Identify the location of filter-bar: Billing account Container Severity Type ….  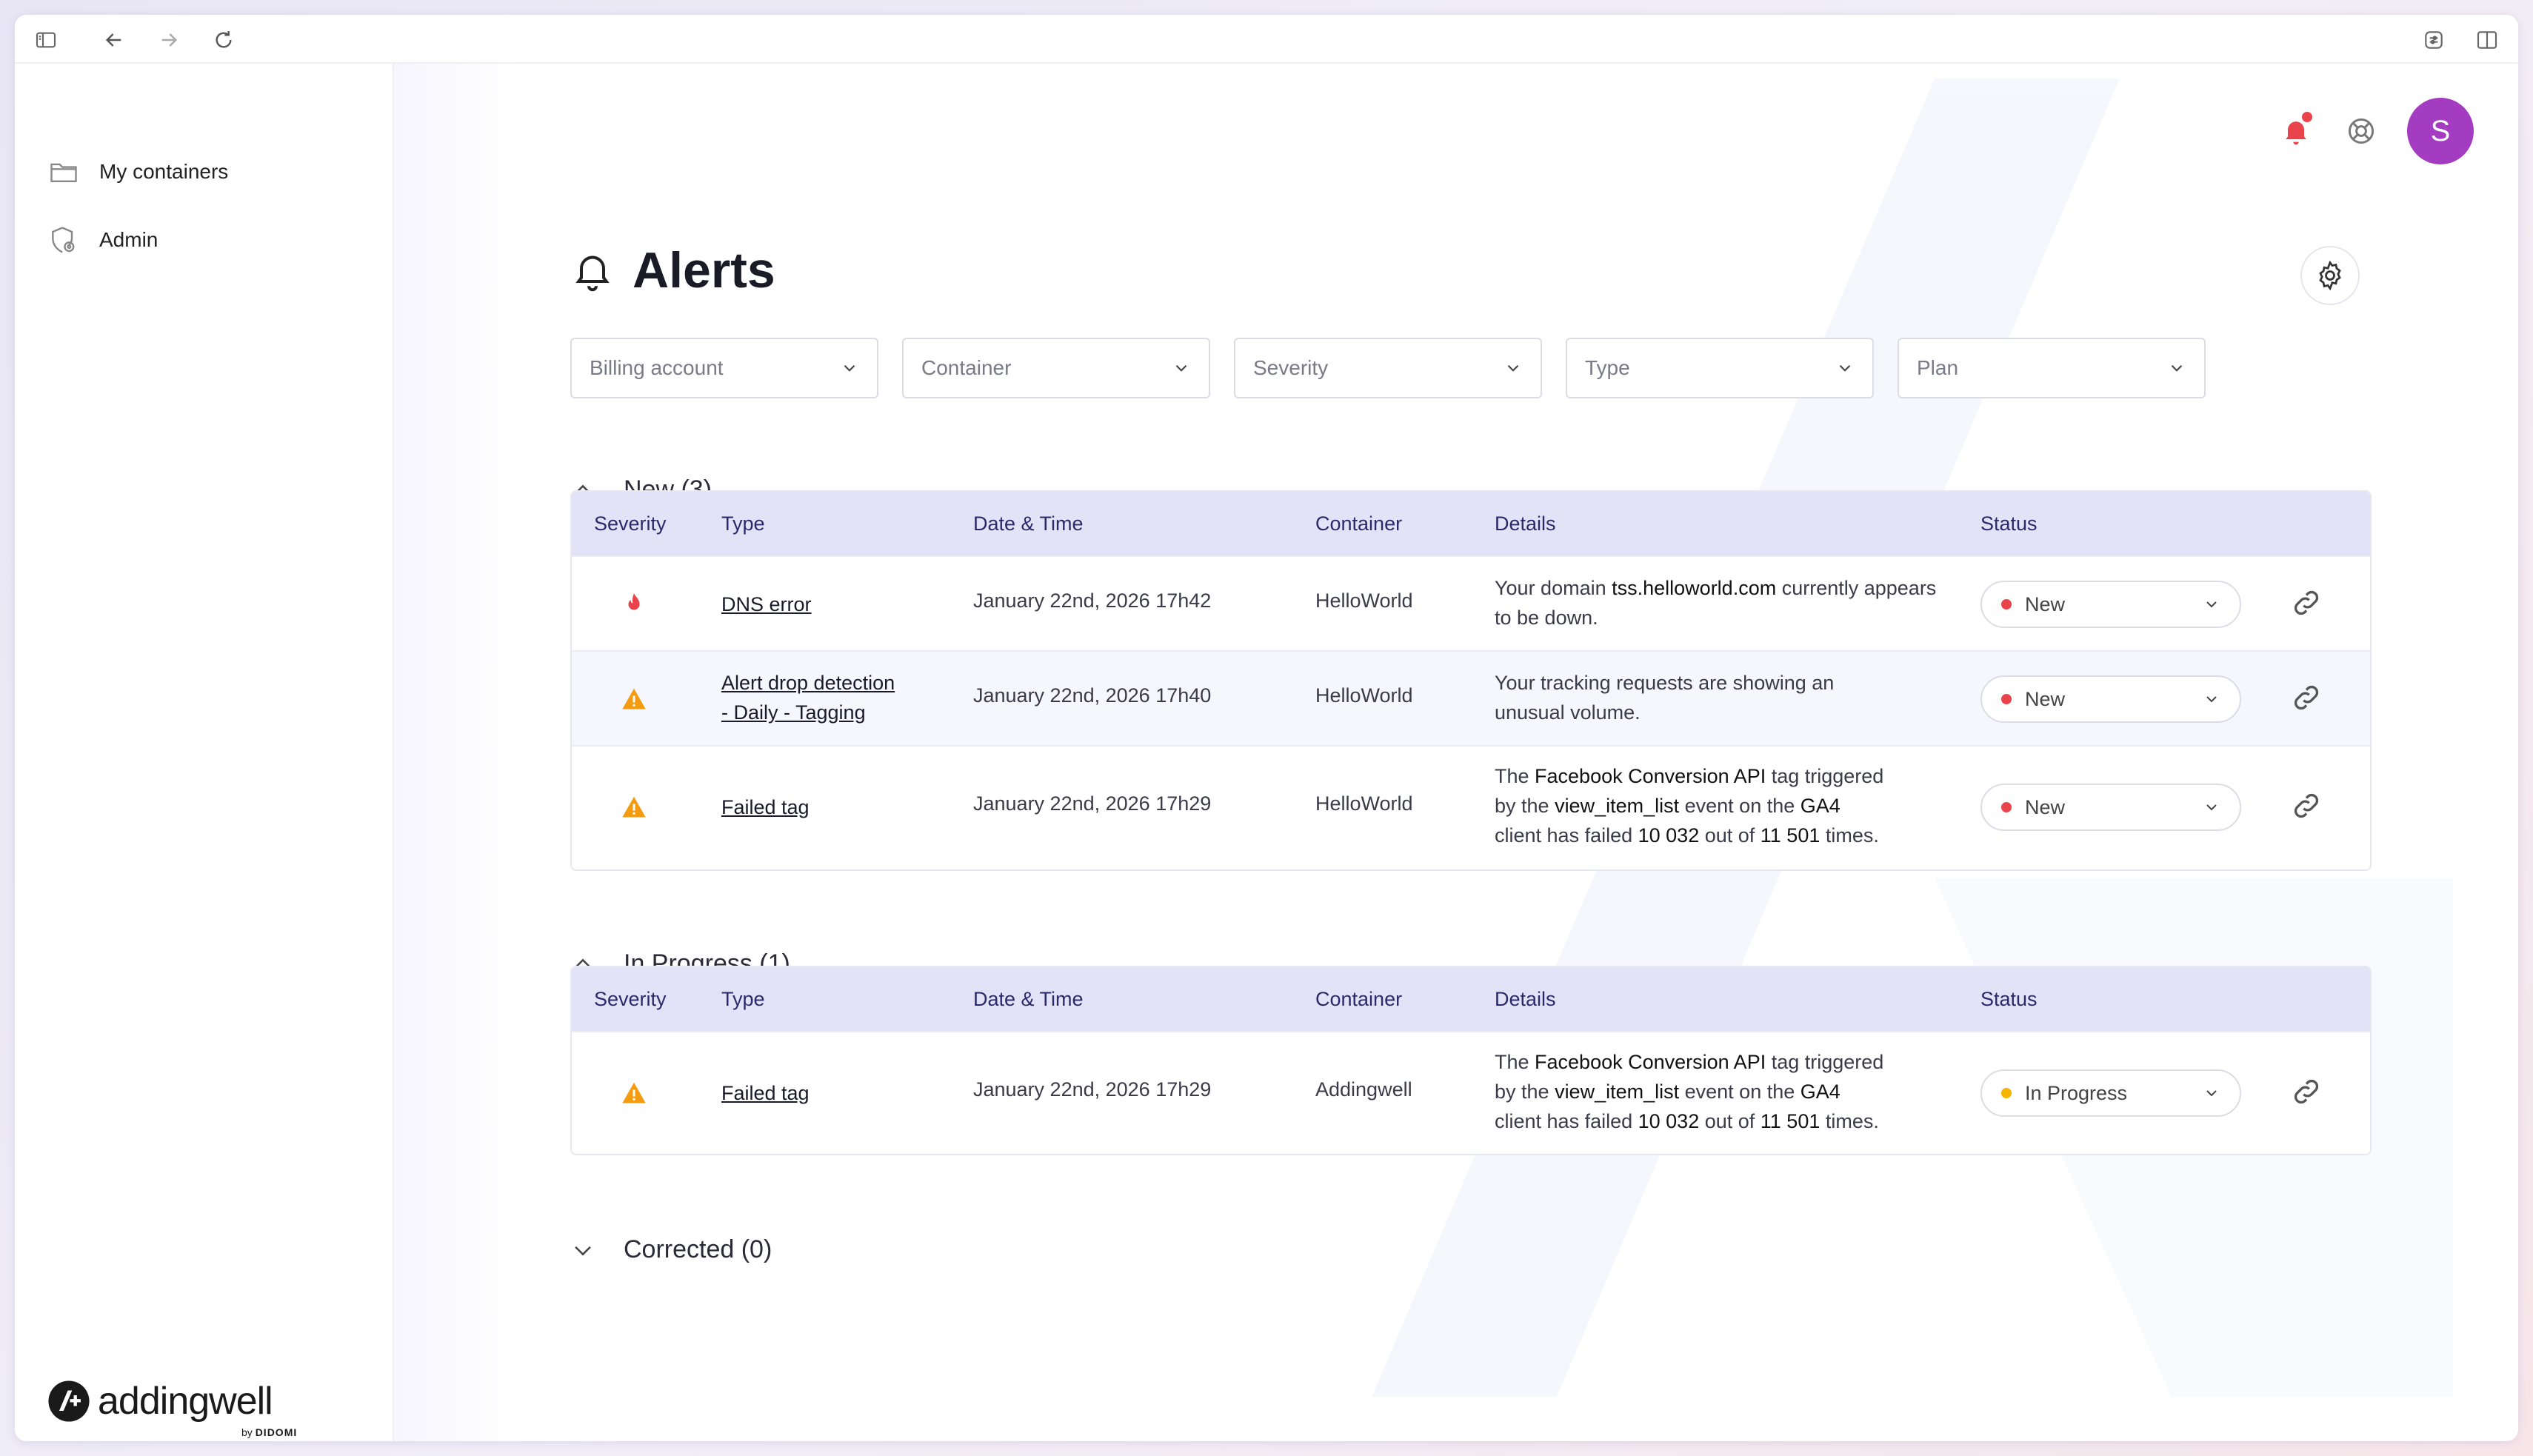
(1388, 368).